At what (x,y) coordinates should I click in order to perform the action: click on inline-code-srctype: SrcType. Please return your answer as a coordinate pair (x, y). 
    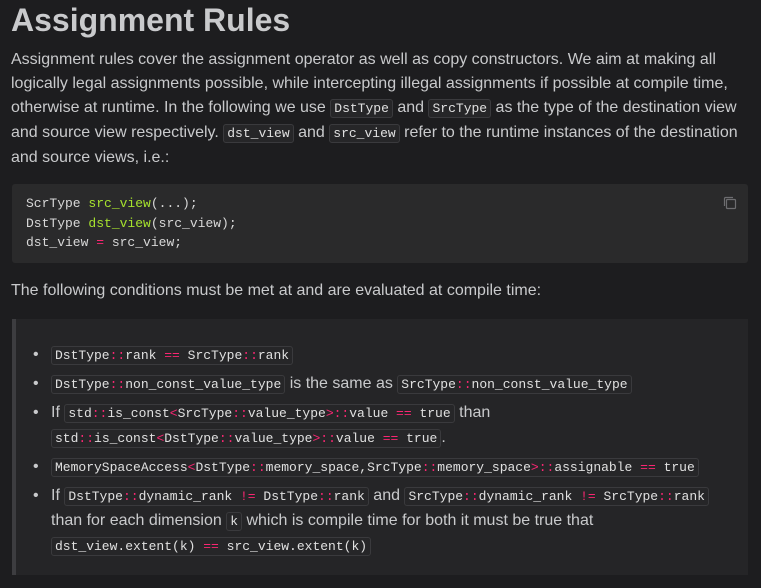
    Looking at the image, I should click on (460, 108).